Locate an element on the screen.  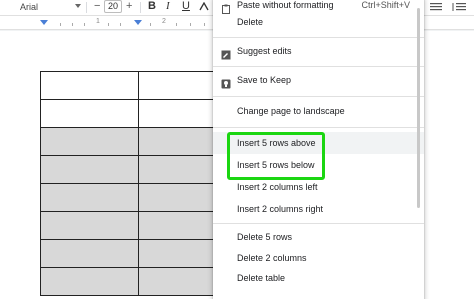
menu-item-change-page-landscape: Change page to landscape is located at coordinates (318, 111).